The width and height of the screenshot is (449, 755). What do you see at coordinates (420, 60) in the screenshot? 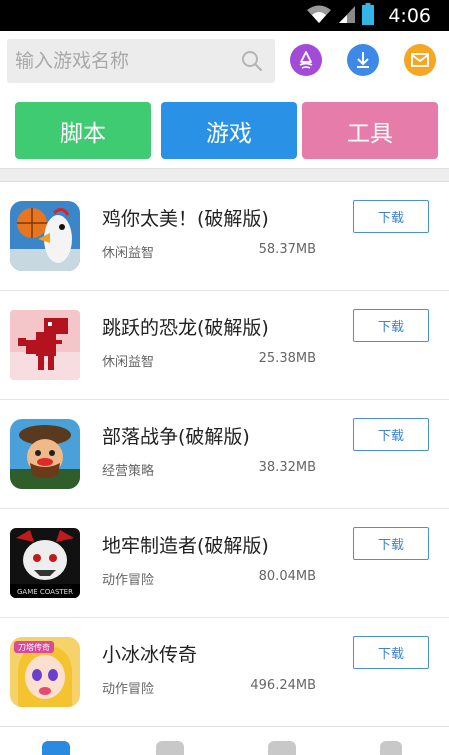
I see `mail-icon` at bounding box center [420, 60].